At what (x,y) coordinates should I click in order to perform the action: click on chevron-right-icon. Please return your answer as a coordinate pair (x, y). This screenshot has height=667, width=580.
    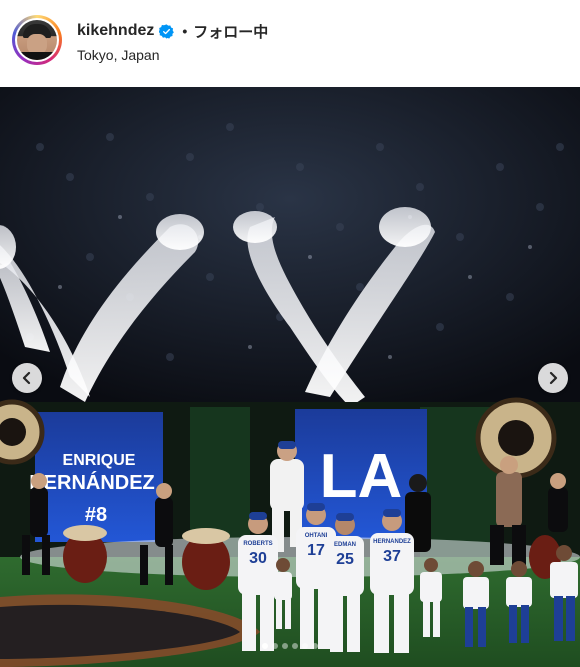
    Looking at the image, I should click on (553, 378).